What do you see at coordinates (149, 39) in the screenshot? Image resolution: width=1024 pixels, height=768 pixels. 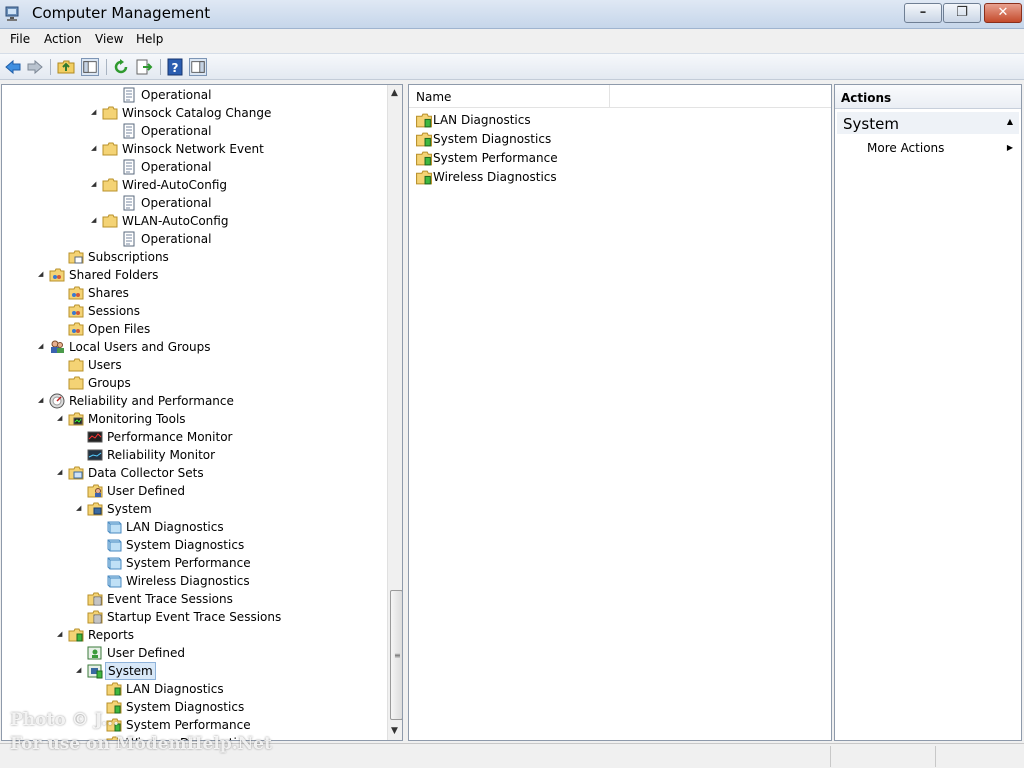 I see `menu-help: Help` at bounding box center [149, 39].